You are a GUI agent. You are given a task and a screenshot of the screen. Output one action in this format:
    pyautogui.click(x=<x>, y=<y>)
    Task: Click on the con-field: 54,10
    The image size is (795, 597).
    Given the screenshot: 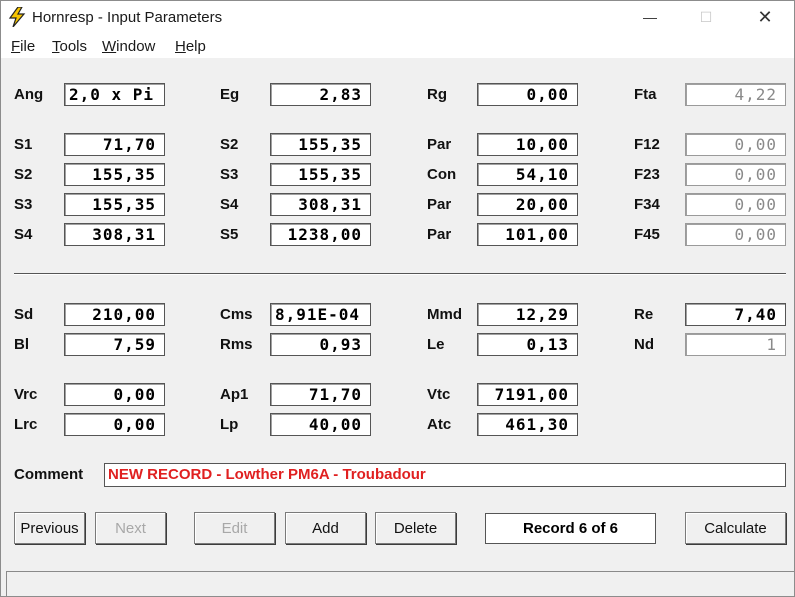 What is the action you would take?
    pyautogui.click(x=527, y=174)
    